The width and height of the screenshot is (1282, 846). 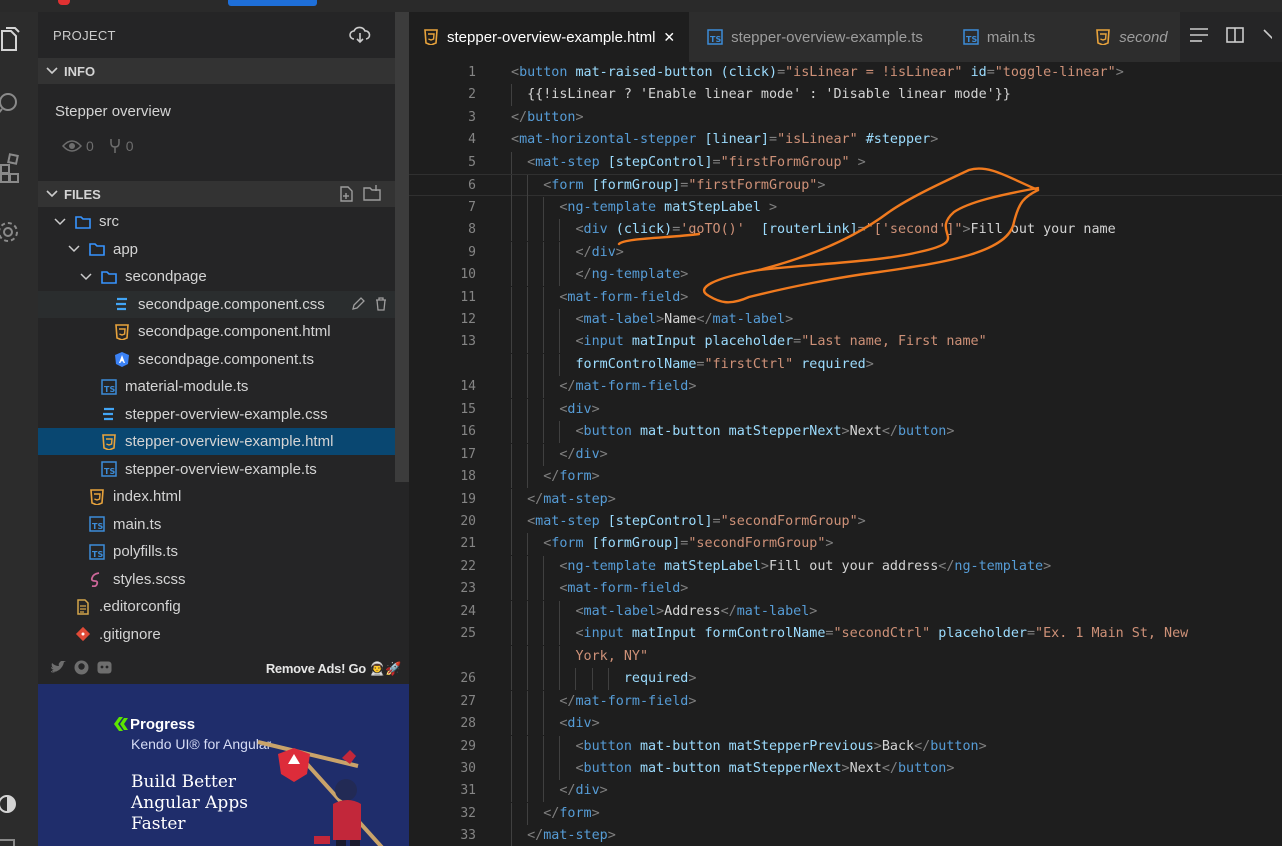 I want to click on discord-icon, so click(x=104, y=669).